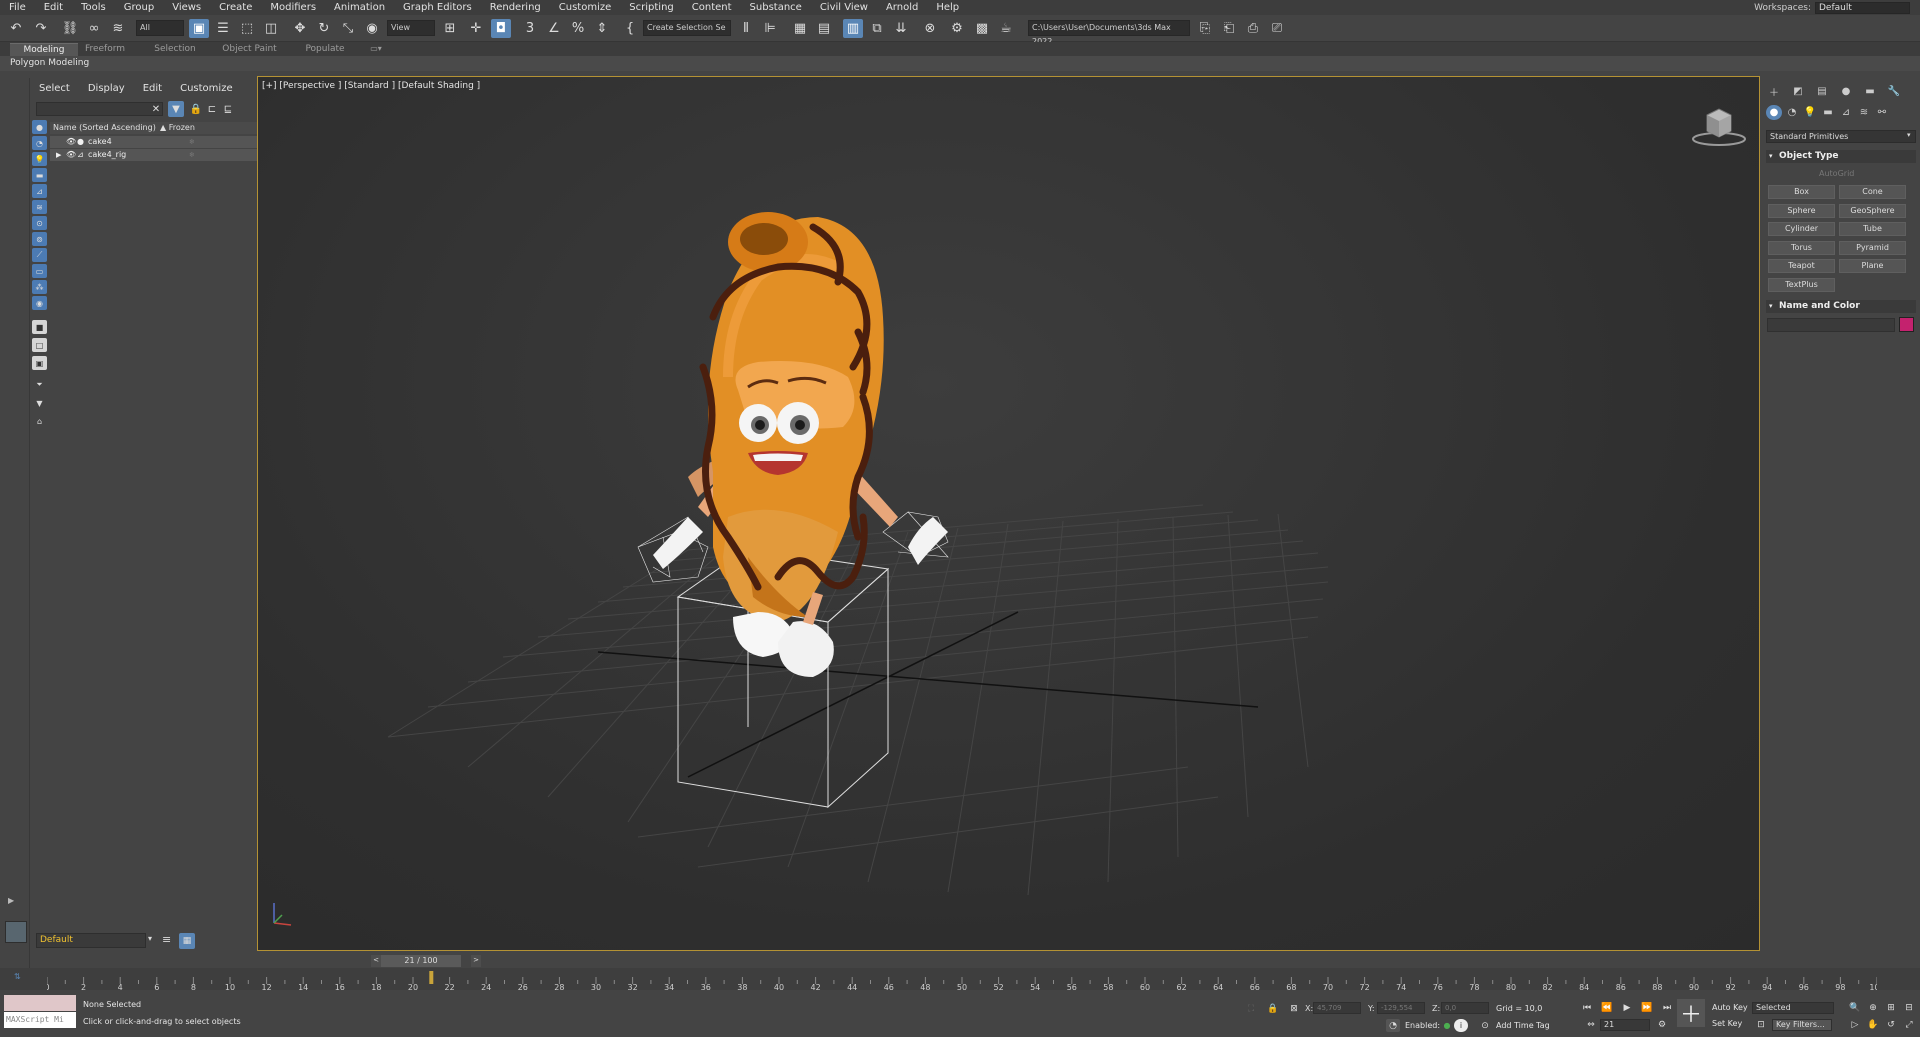 The image size is (1920, 1037). Describe the element at coordinates (687, 28) in the screenshot. I see `named-selection-select: Create Selection Se` at that location.